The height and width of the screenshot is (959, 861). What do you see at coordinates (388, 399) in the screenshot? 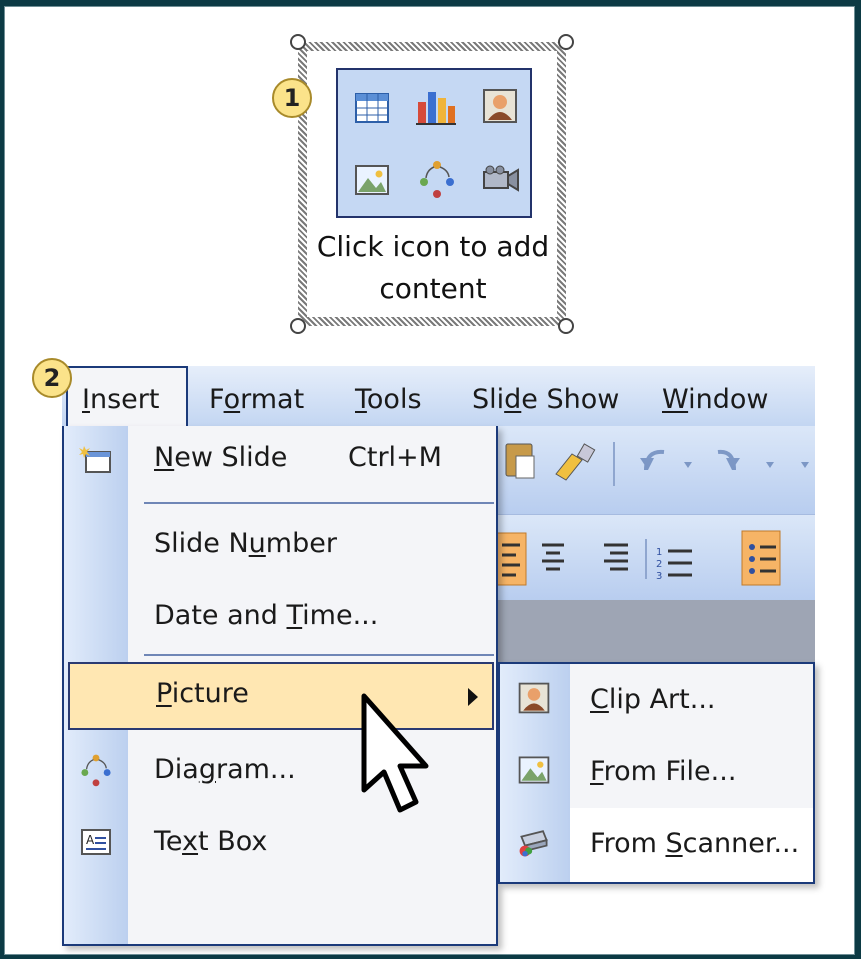
I see `menu-tools: Tools` at bounding box center [388, 399].